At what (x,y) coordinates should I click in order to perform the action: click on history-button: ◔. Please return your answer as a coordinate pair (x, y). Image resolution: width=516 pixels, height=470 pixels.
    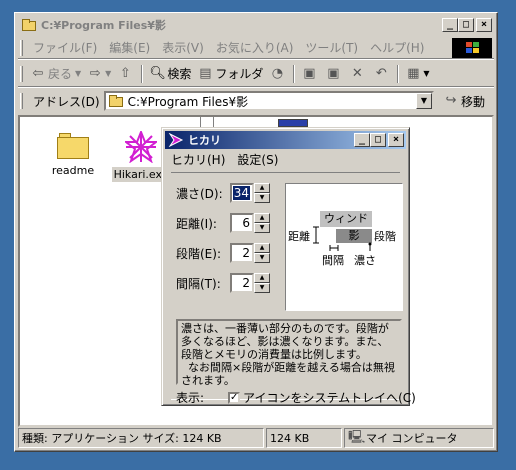
    Looking at the image, I should click on (278, 74).